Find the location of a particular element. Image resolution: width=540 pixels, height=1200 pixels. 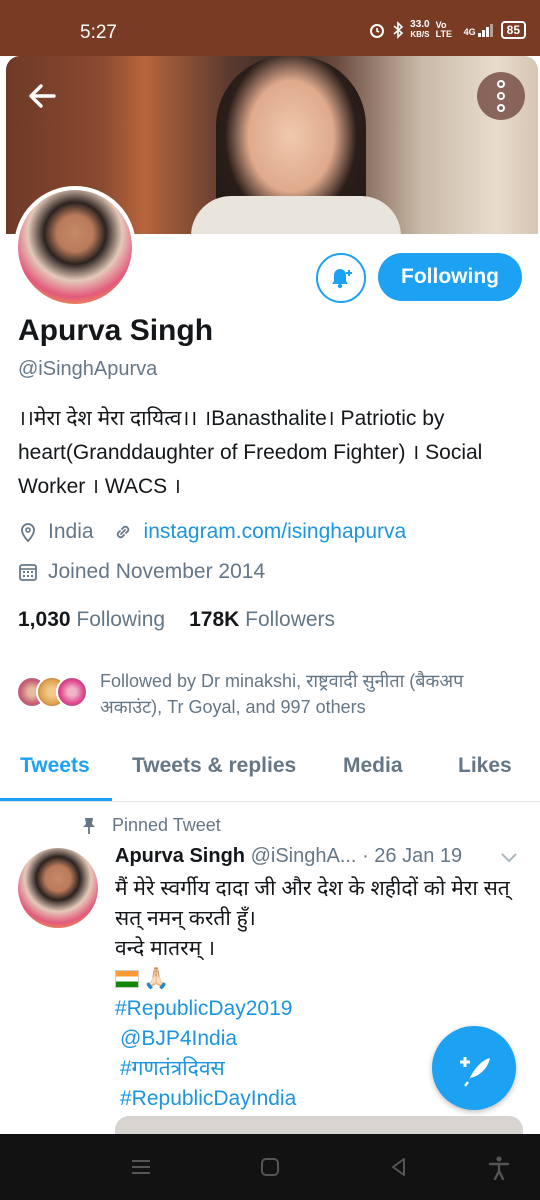

follower-avatar is located at coordinates (72, 692).